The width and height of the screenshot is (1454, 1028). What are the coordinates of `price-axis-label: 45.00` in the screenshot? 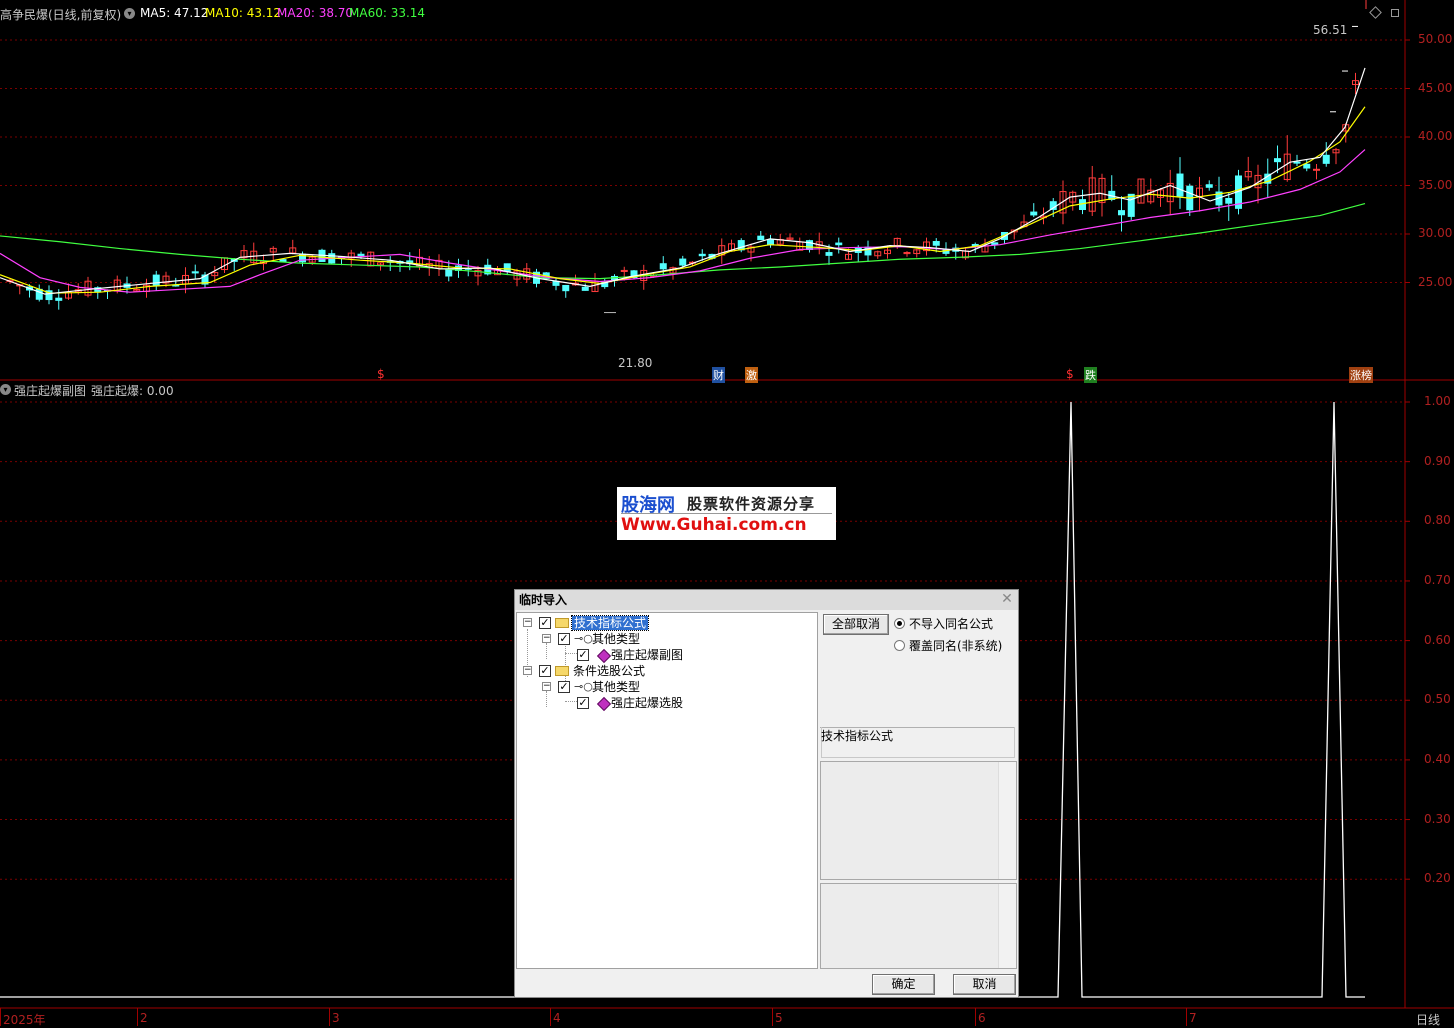 It's located at (1435, 87).